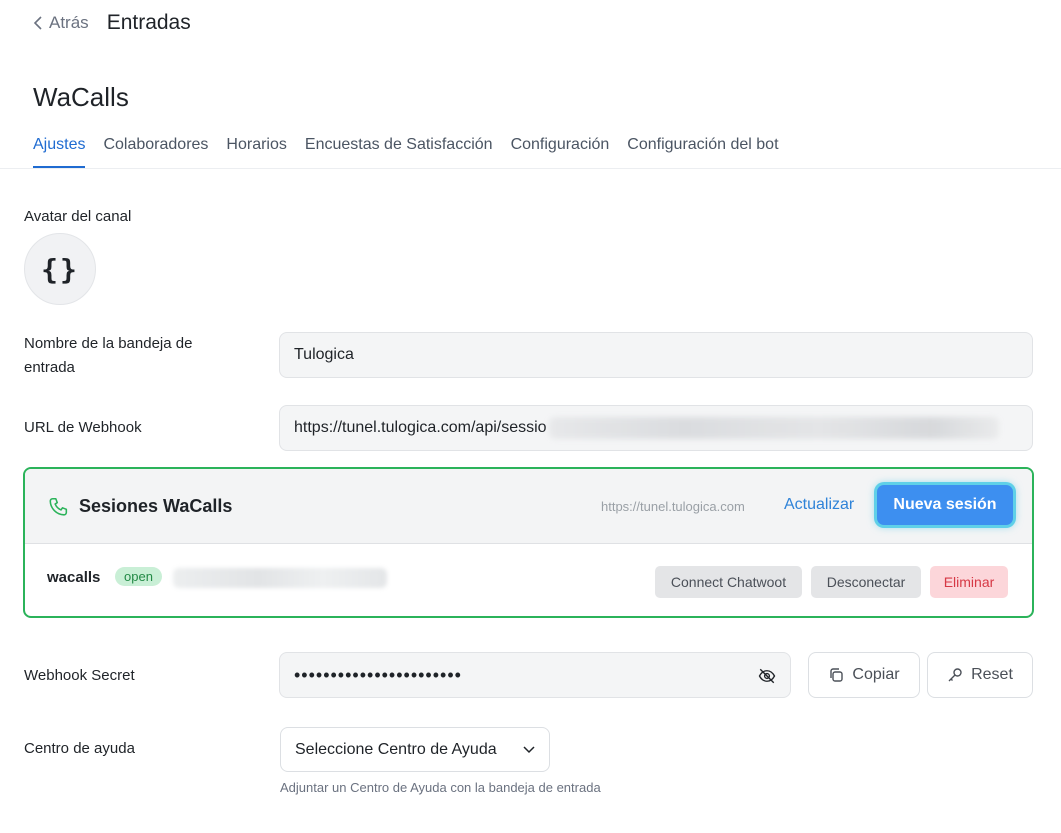 Image resolution: width=1061 pixels, height=833 pixels. I want to click on webhook-url-input: https://tunel.tulogica.com/api/sessio, so click(656, 428).